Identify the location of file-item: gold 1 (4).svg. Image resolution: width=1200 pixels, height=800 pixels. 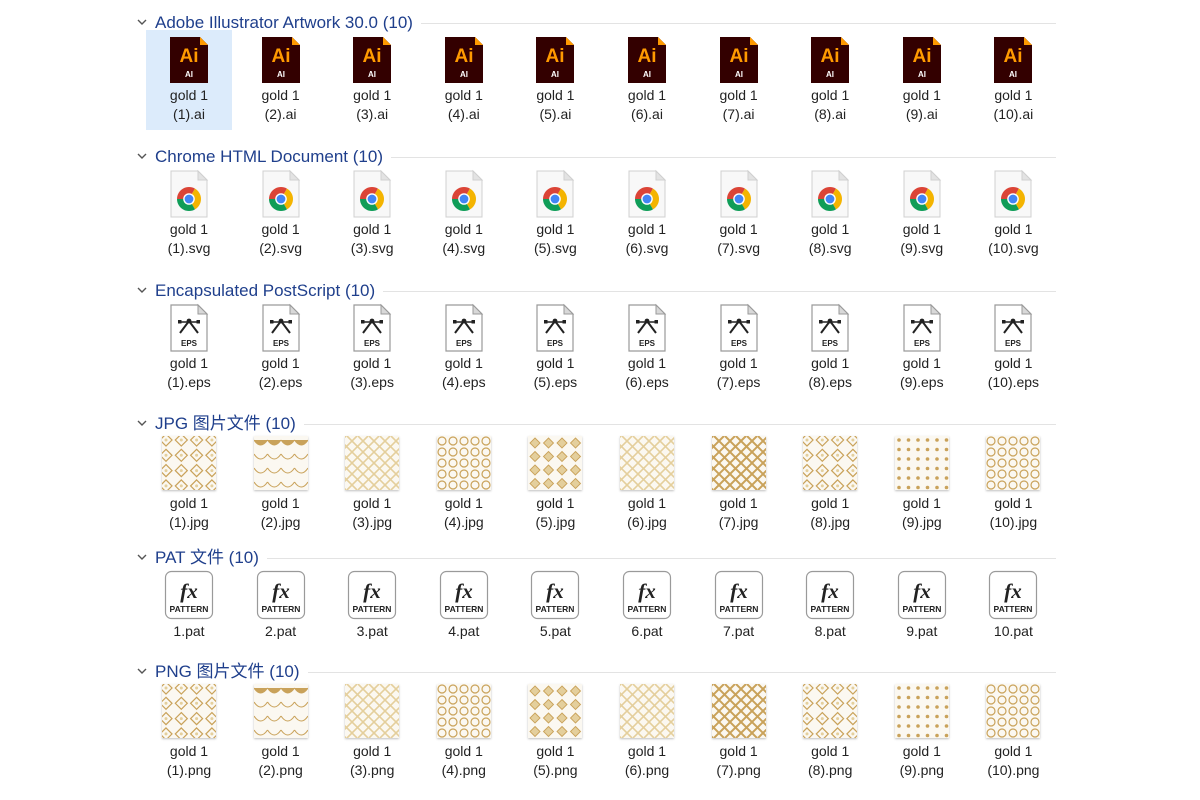
(464, 214).